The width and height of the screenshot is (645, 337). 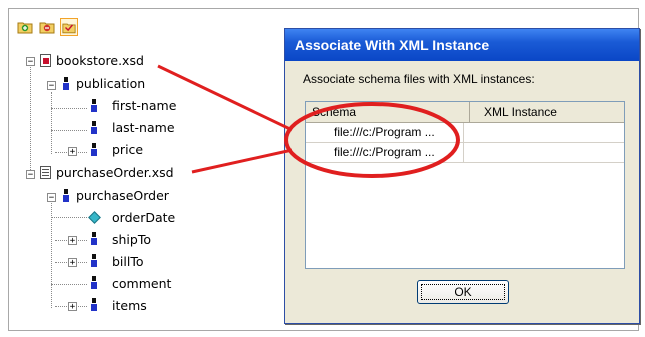 I want to click on tree-node-purchaseorder-xsd: purchaseOrder.xsd, so click(x=115, y=173).